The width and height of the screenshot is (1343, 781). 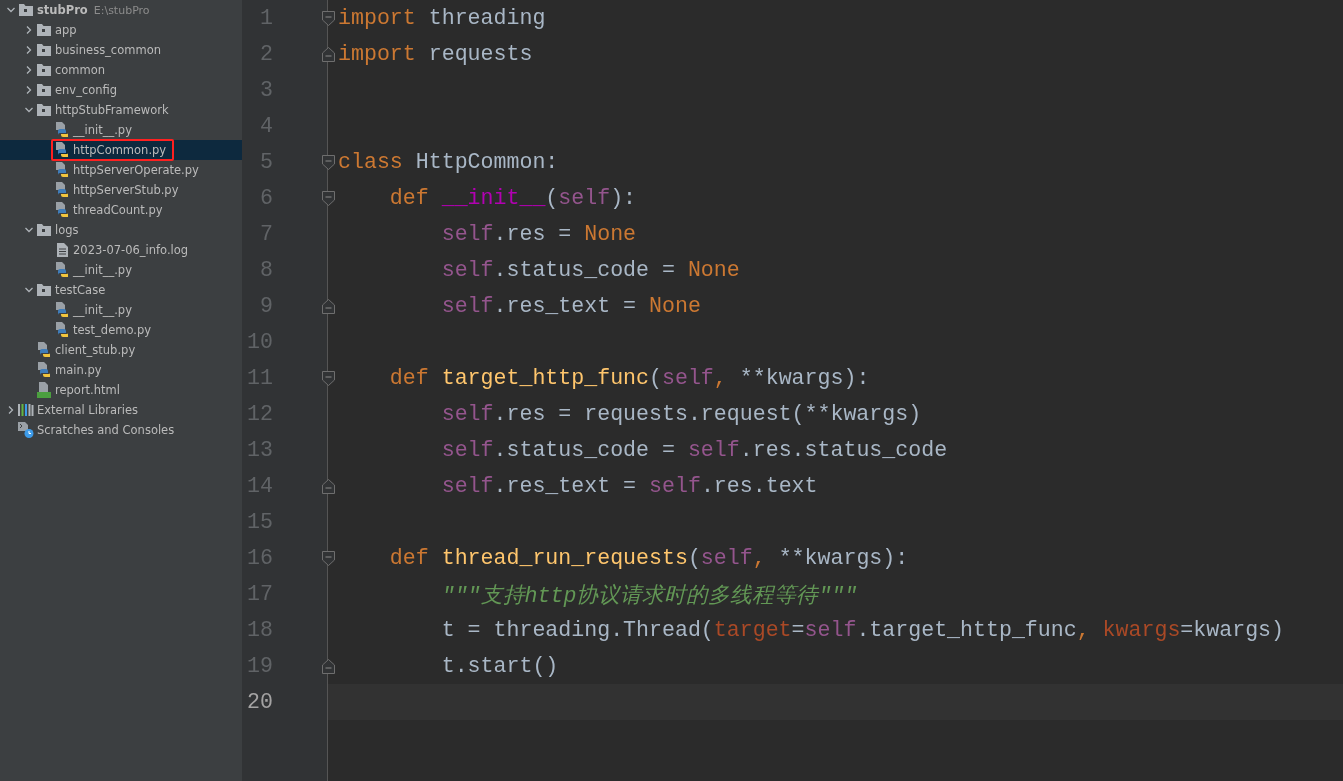 I want to click on code-line: t.start(), so click(x=499, y=666).